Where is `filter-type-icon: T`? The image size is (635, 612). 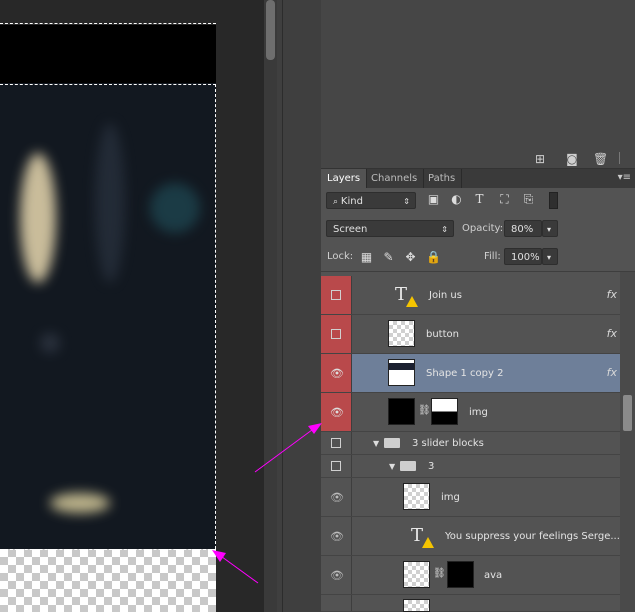
filter-type-icon: T is located at coordinates (479, 199).